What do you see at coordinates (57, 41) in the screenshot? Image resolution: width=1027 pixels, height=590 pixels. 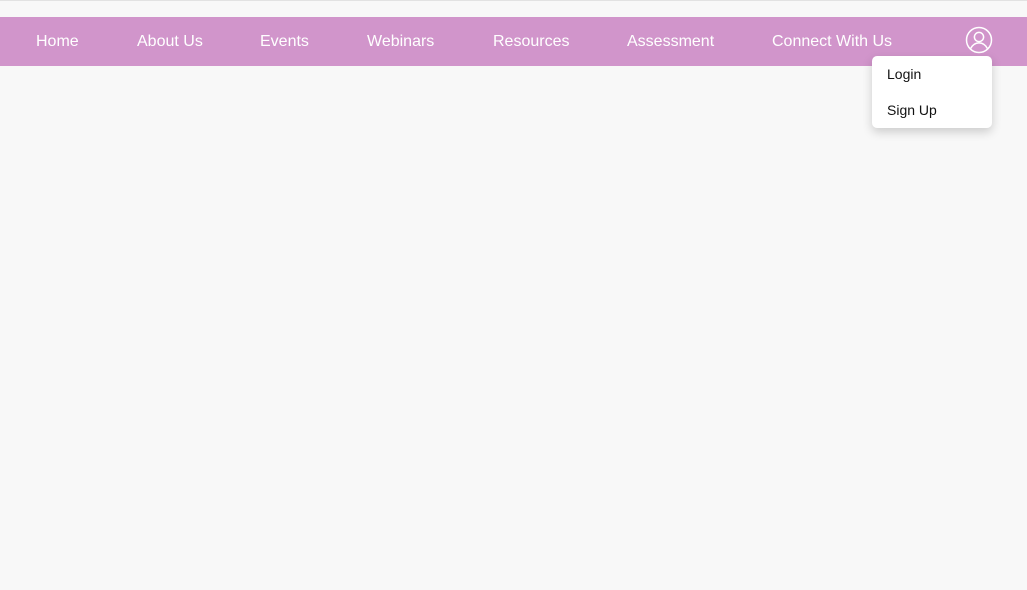 I see `nav-item-home: Home` at bounding box center [57, 41].